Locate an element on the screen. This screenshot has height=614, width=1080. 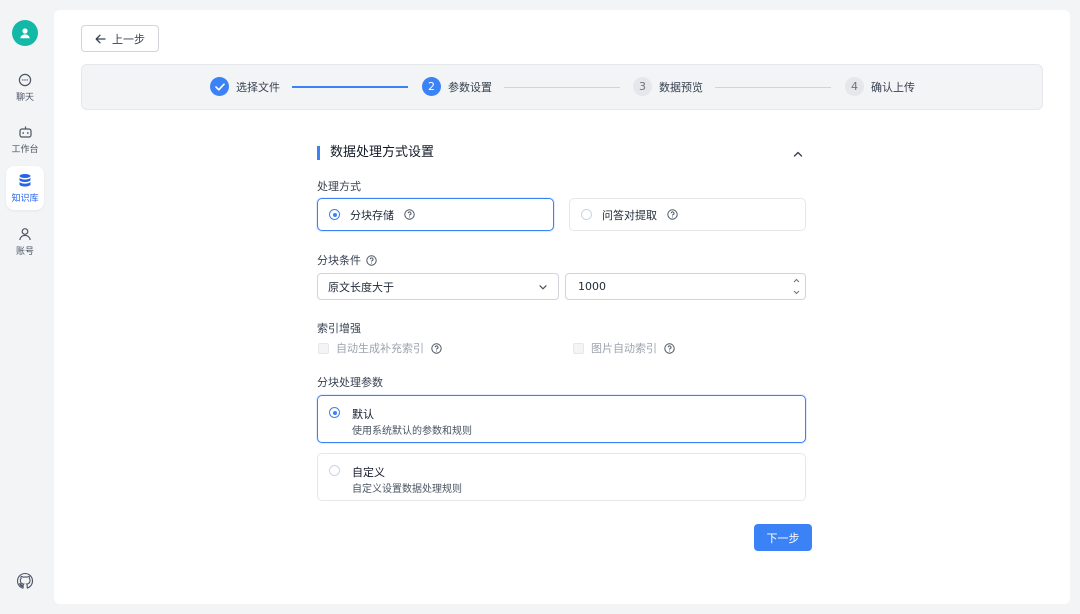
back-button: 上一步 is located at coordinates (120, 38).